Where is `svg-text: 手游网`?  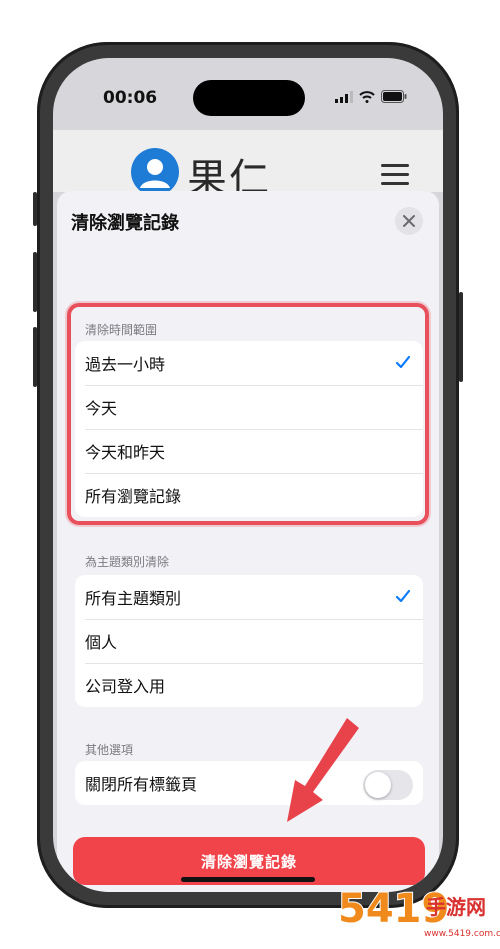 svg-text: 手游网 is located at coordinates (456, 907).